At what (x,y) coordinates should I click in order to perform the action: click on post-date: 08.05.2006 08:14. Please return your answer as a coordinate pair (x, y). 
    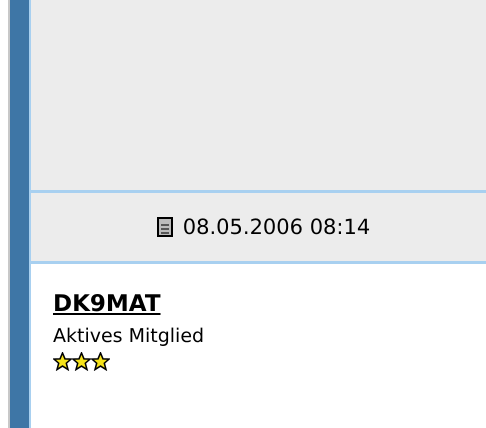
    Looking at the image, I should click on (276, 227).